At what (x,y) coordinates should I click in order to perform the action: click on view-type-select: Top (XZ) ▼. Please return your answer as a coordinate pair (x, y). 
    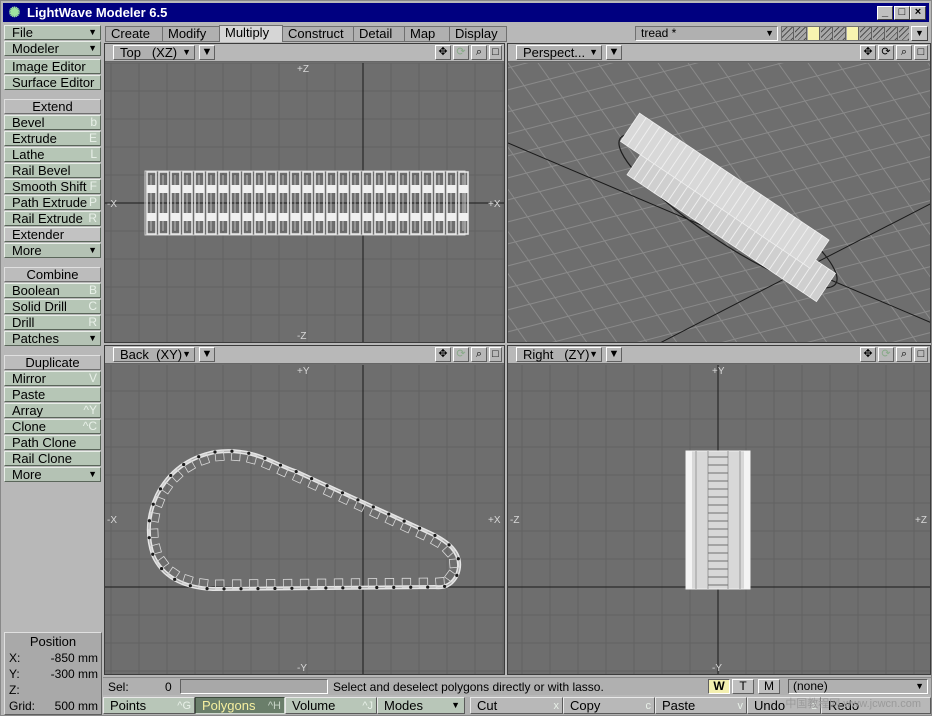
    Looking at the image, I should click on (154, 52).